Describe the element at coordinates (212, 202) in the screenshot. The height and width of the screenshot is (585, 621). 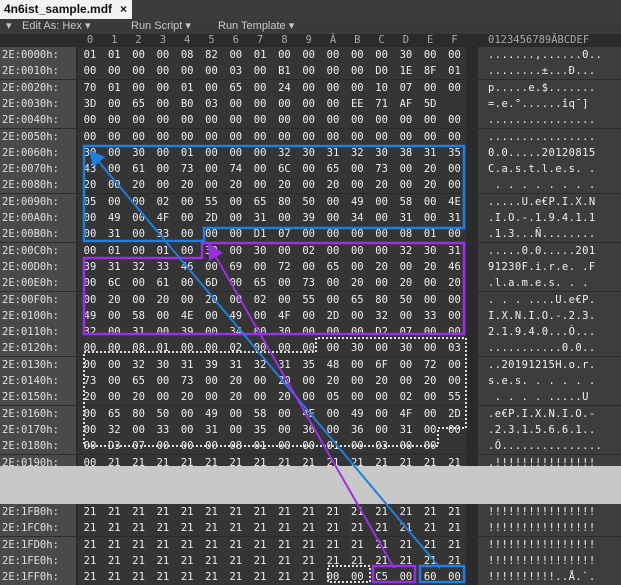
I see `hex-byte: 55` at that location.